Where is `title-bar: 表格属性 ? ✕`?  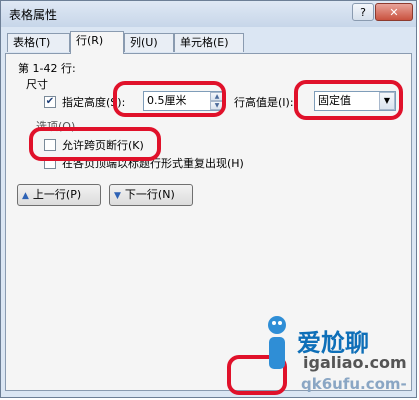
title-bar: 表格属性 ? ✕ is located at coordinates (208, 14).